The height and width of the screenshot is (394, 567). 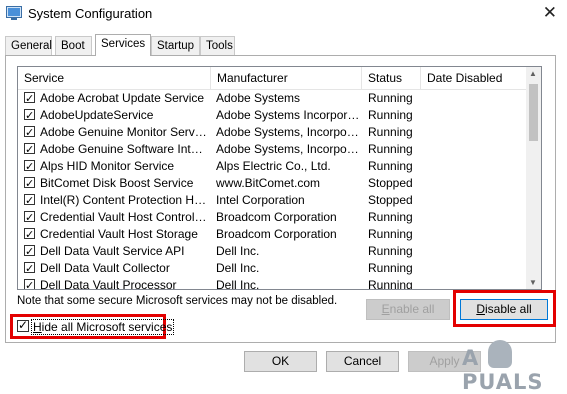 I want to click on service-manufacturer: Intel Corporation, so click(x=260, y=200).